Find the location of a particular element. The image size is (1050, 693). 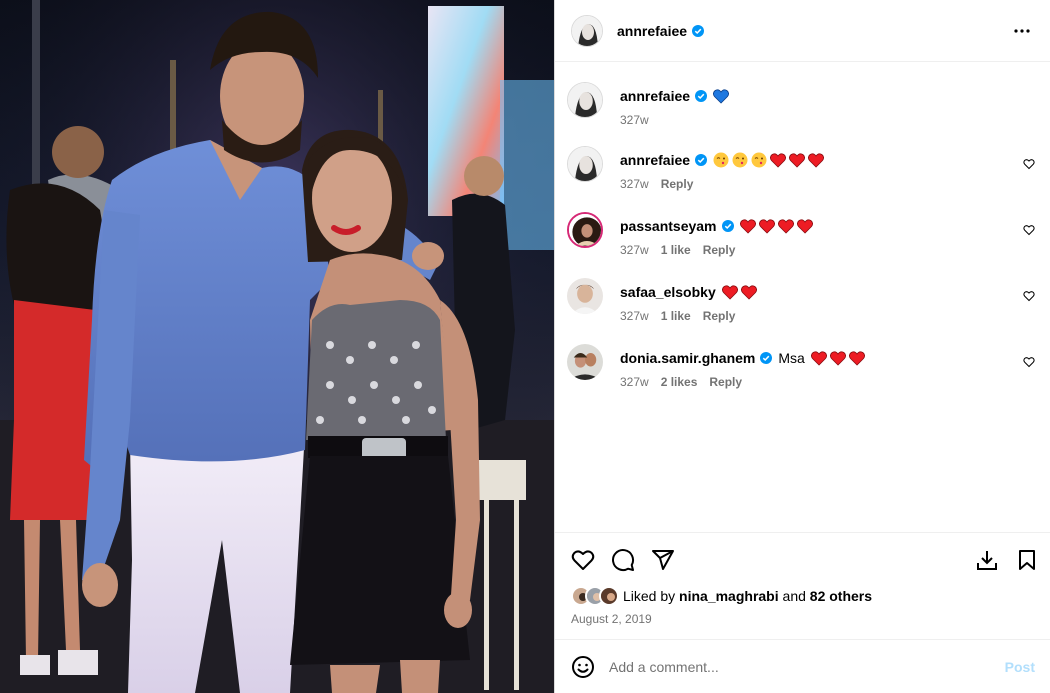

action-bar is located at coordinates (802, 559).